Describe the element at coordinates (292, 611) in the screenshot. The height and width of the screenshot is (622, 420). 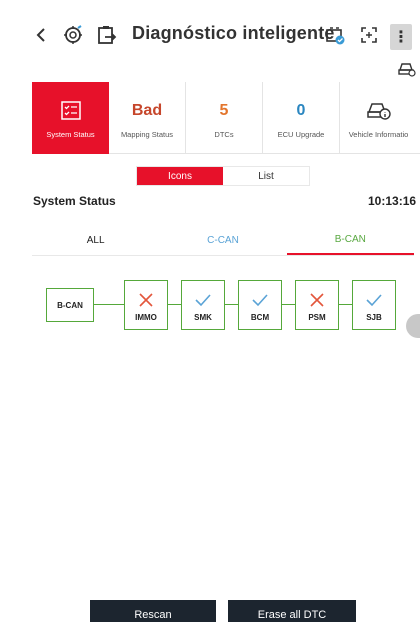
I see `erase-all-dtc-button: Erase all DTC` at that location.